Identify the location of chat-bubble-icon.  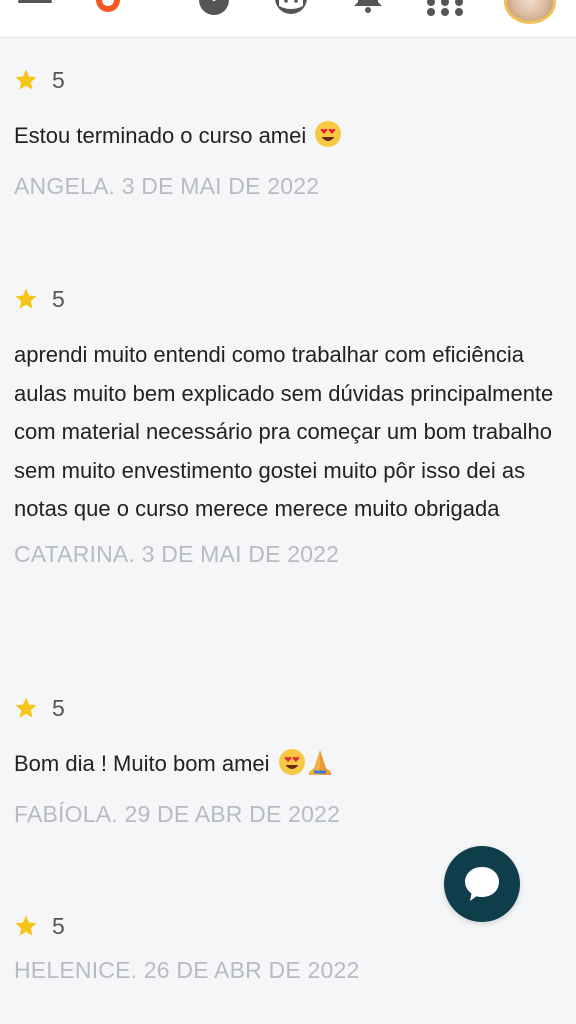
(482, 884).